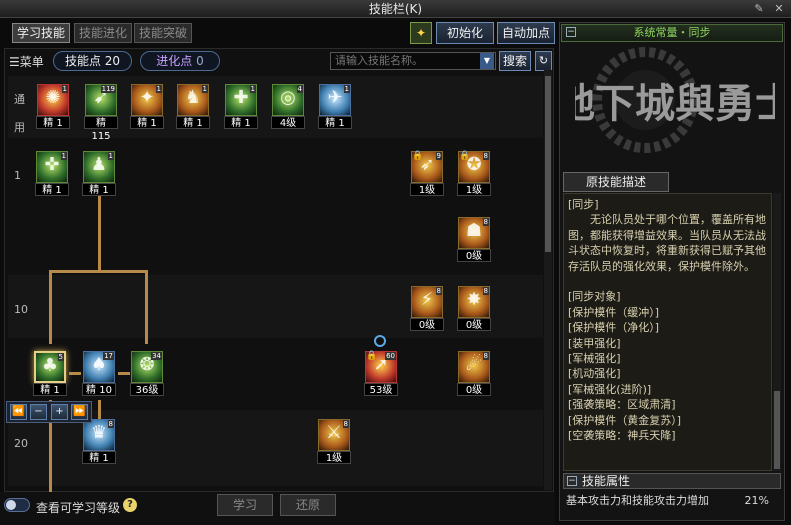 This screenshot has height=525, width=791. What do you see at coordinates (515, 61) in the screenshot?
I see `search-button: 搜索` at bounding box center [515, 61].